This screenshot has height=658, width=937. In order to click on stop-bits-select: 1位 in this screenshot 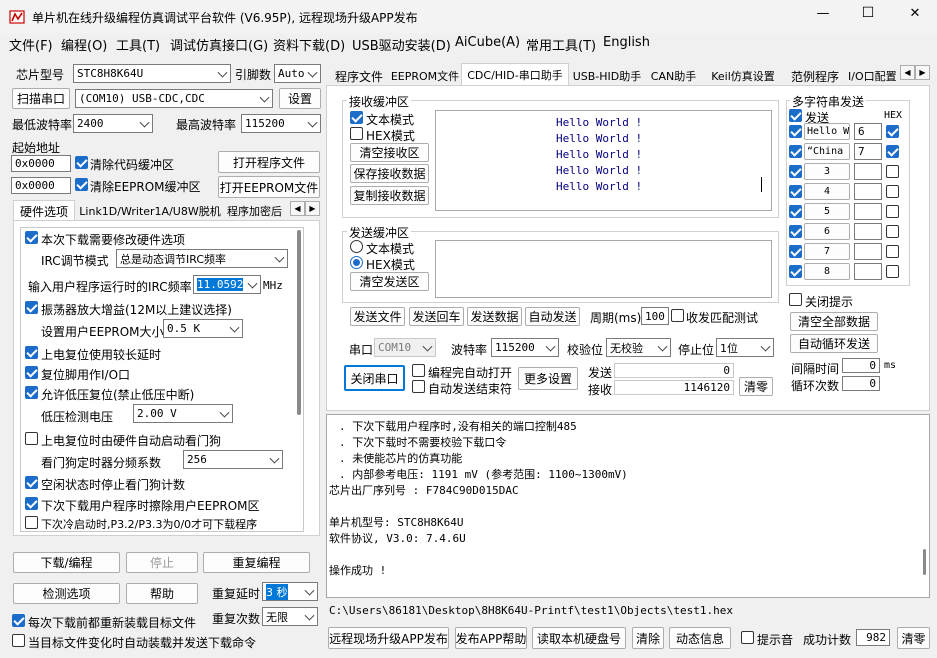, I will do `click(745, 347)`.